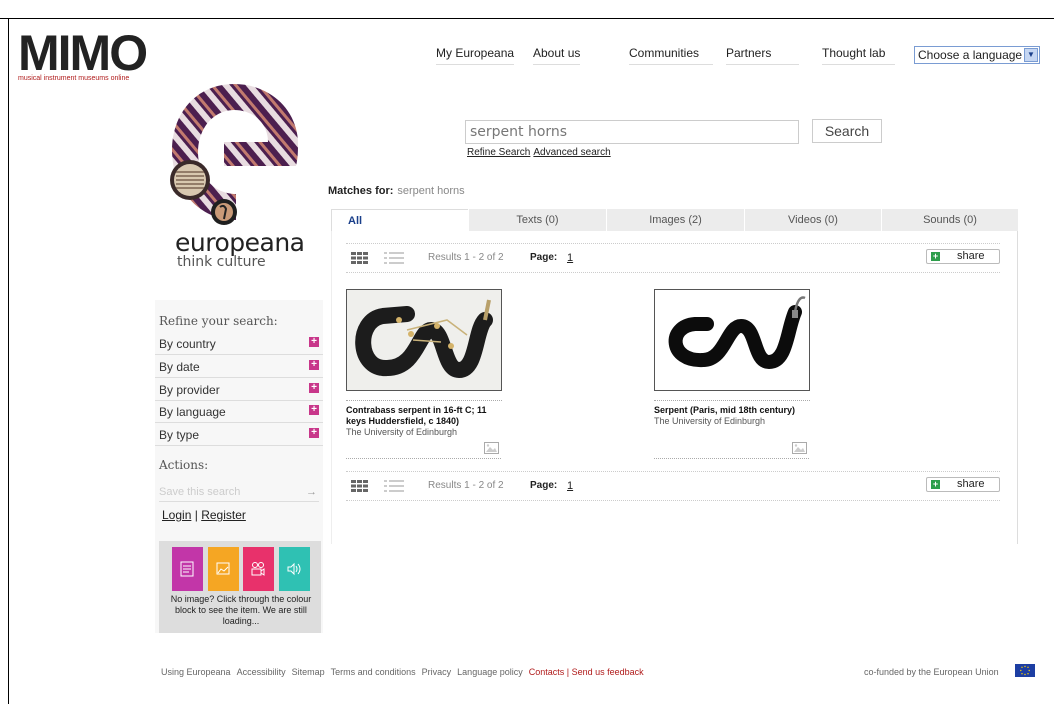 Image resolution: width=1054 pixels, height=704 pixels. I want to click on text-colour-block, so click(187, 569).